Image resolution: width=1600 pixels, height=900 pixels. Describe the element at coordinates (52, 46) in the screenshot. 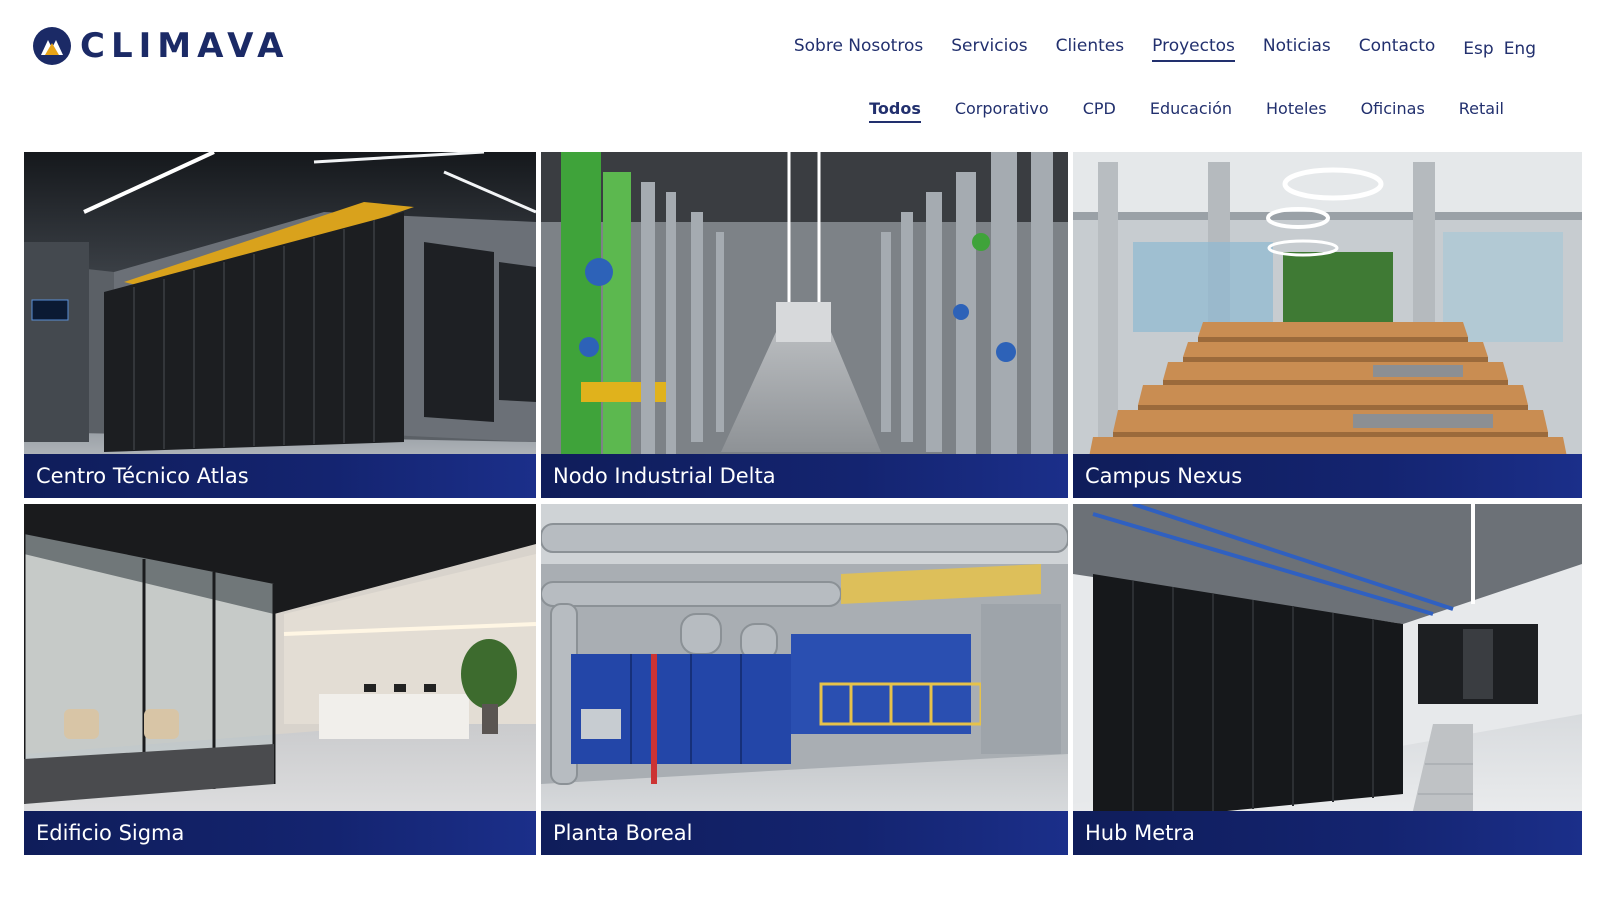

I see `mountain-circle-logo-icon` at that location.